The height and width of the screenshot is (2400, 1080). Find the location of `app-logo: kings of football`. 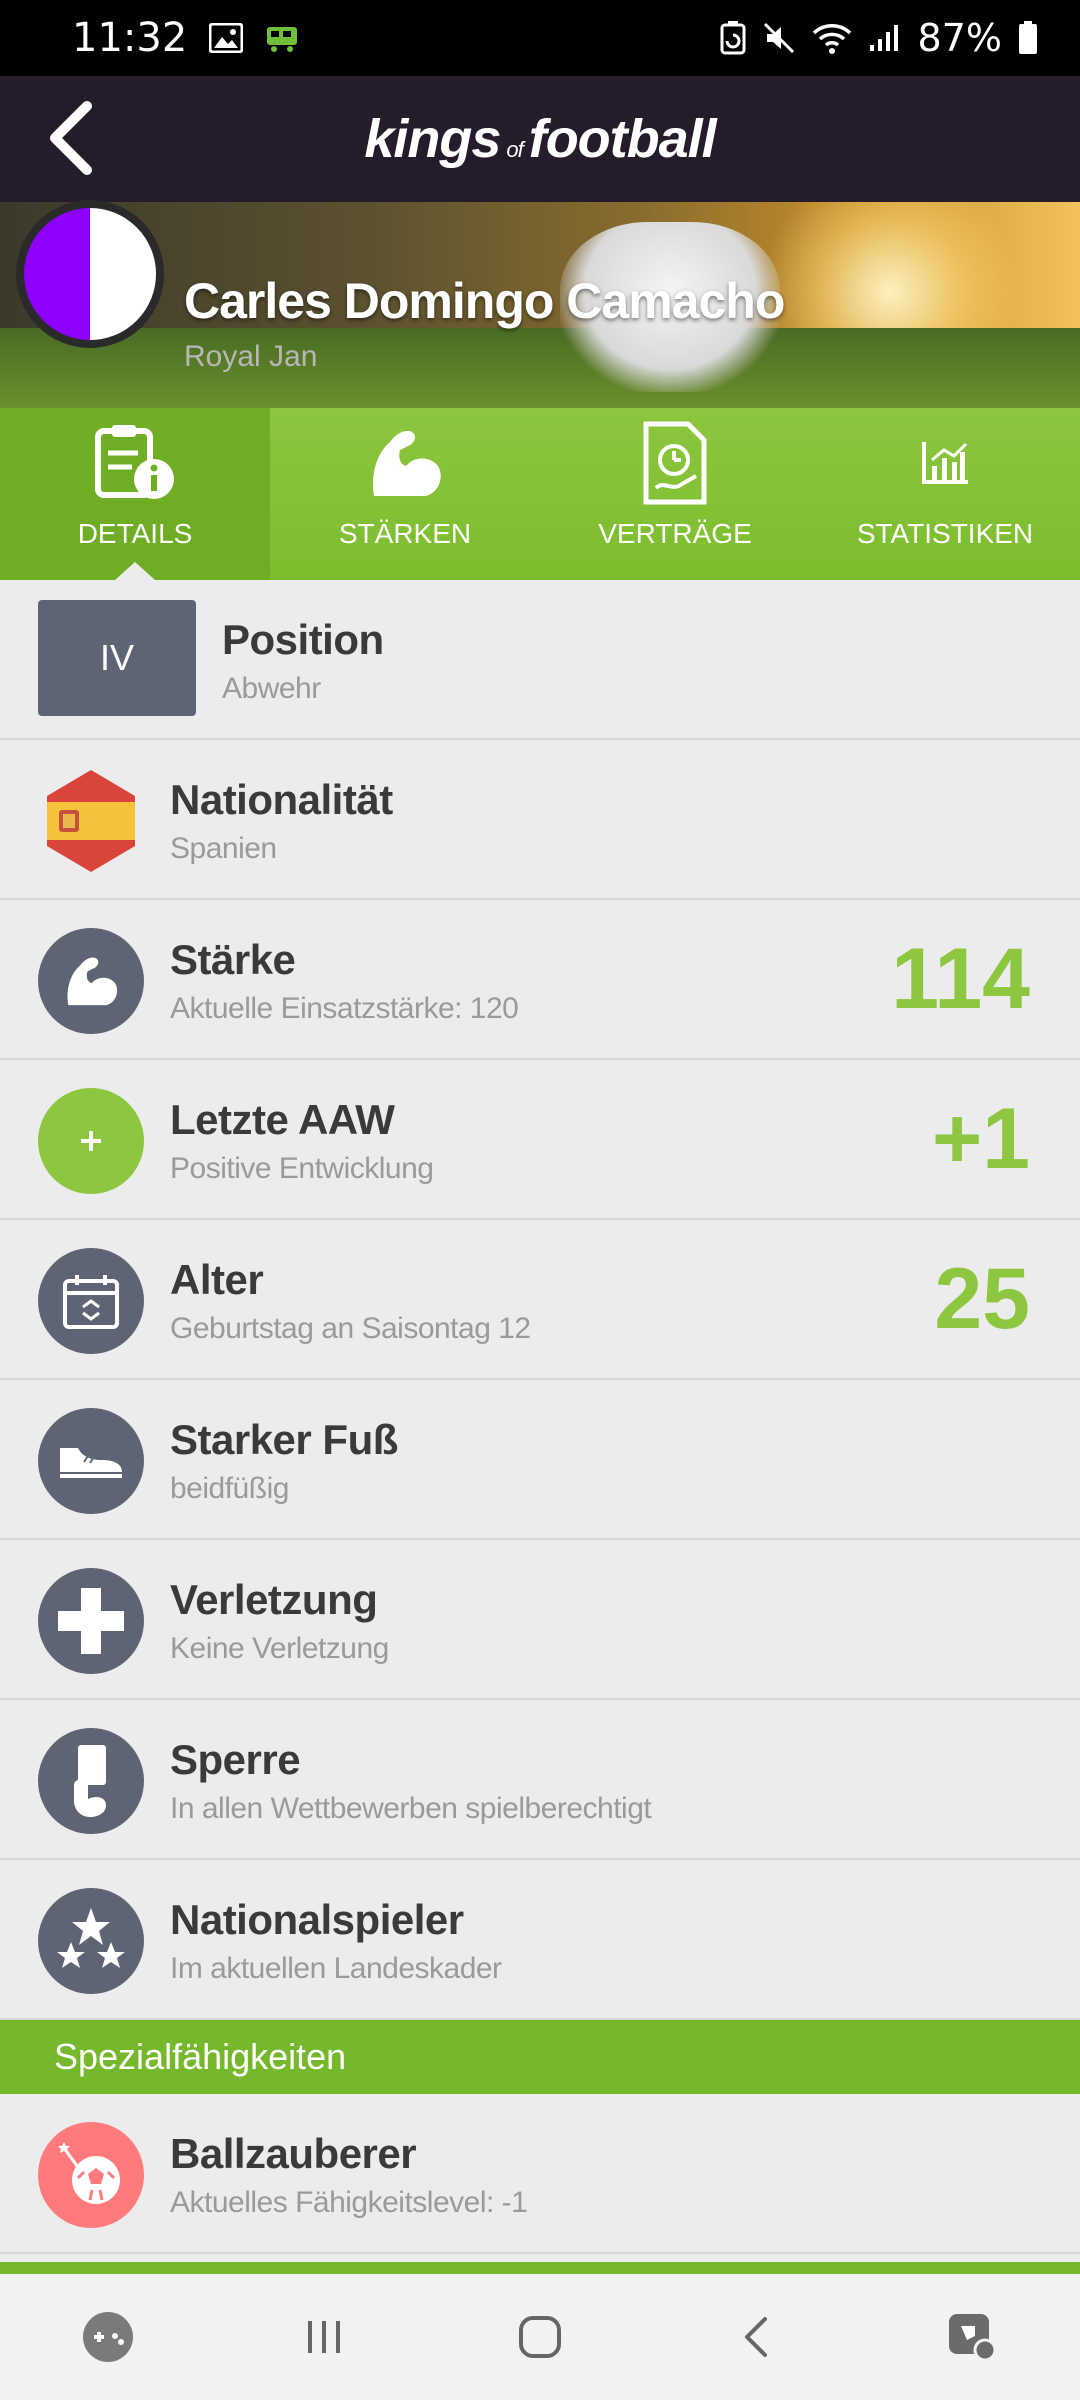

app-logo: kings of football is located at coordinates (540, 139).